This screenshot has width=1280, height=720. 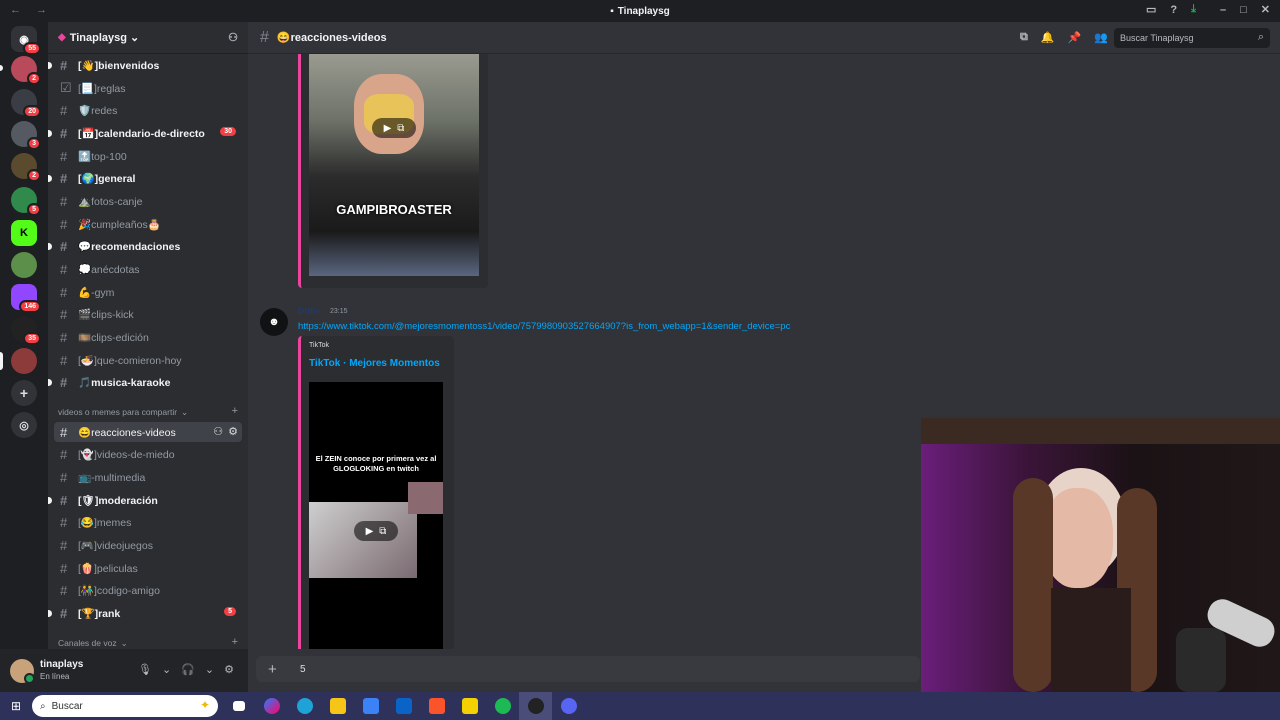 I want to click on server-icon: 3, so click(x=26, y=135).